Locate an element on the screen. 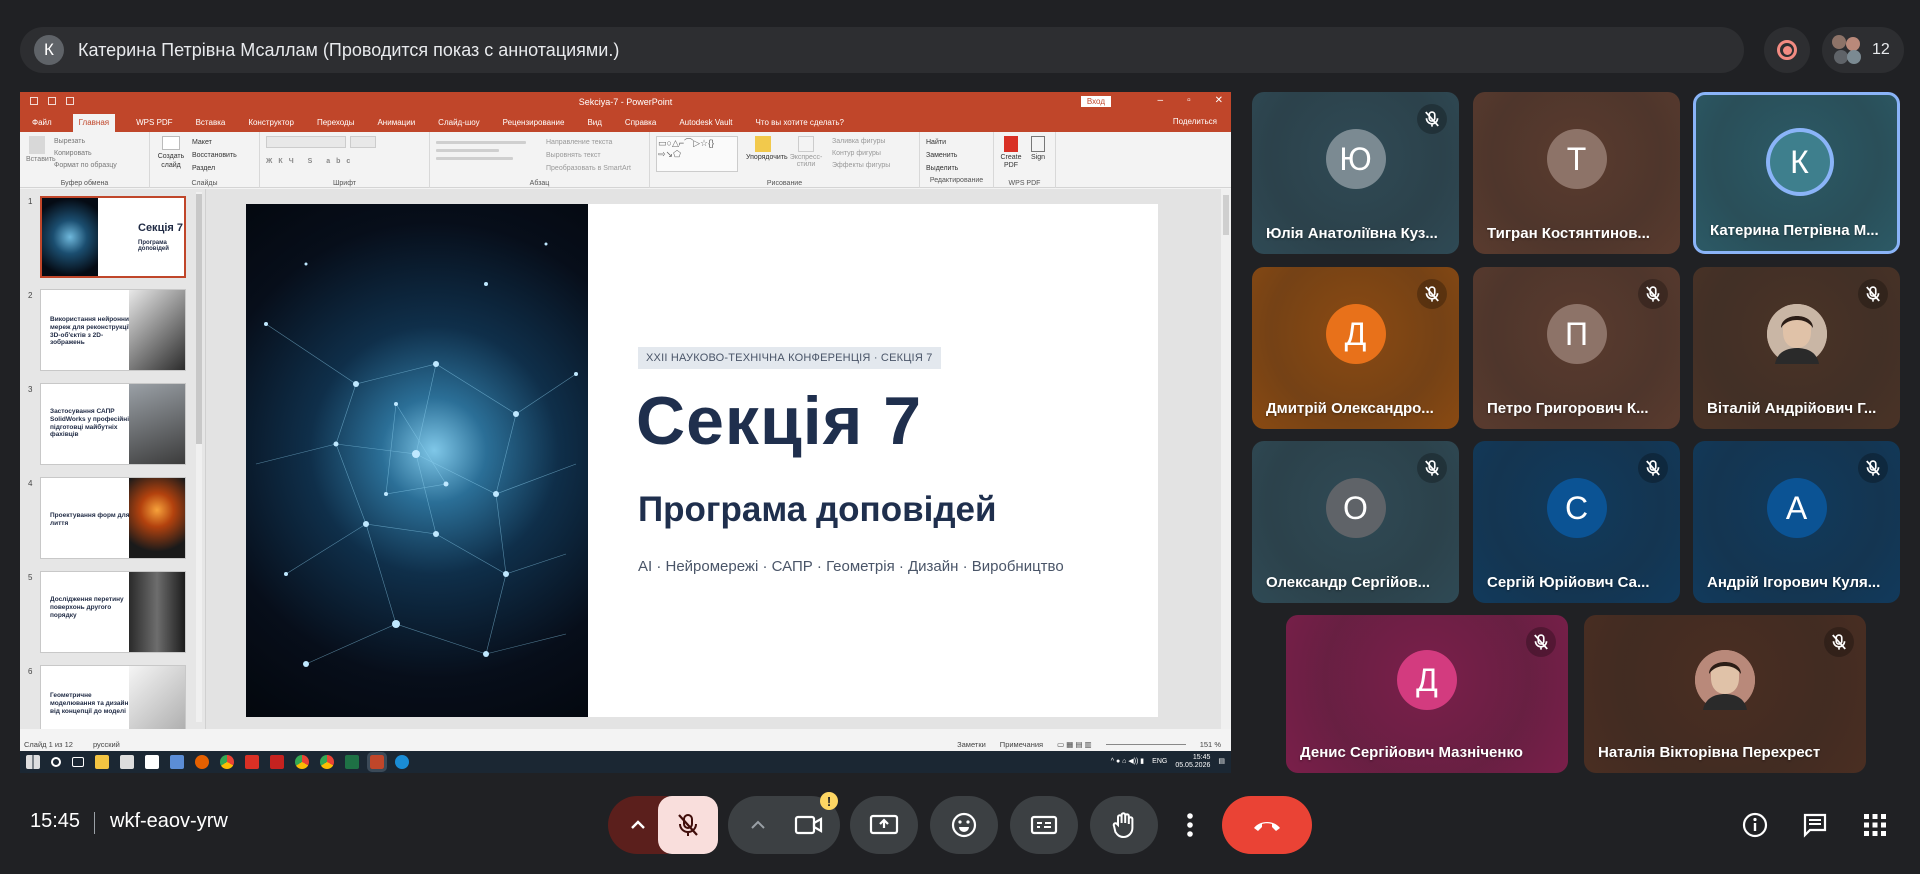 This screenshot has width=1920, height=874. share-button: Поделиться is located at coordinates (1195, 124).